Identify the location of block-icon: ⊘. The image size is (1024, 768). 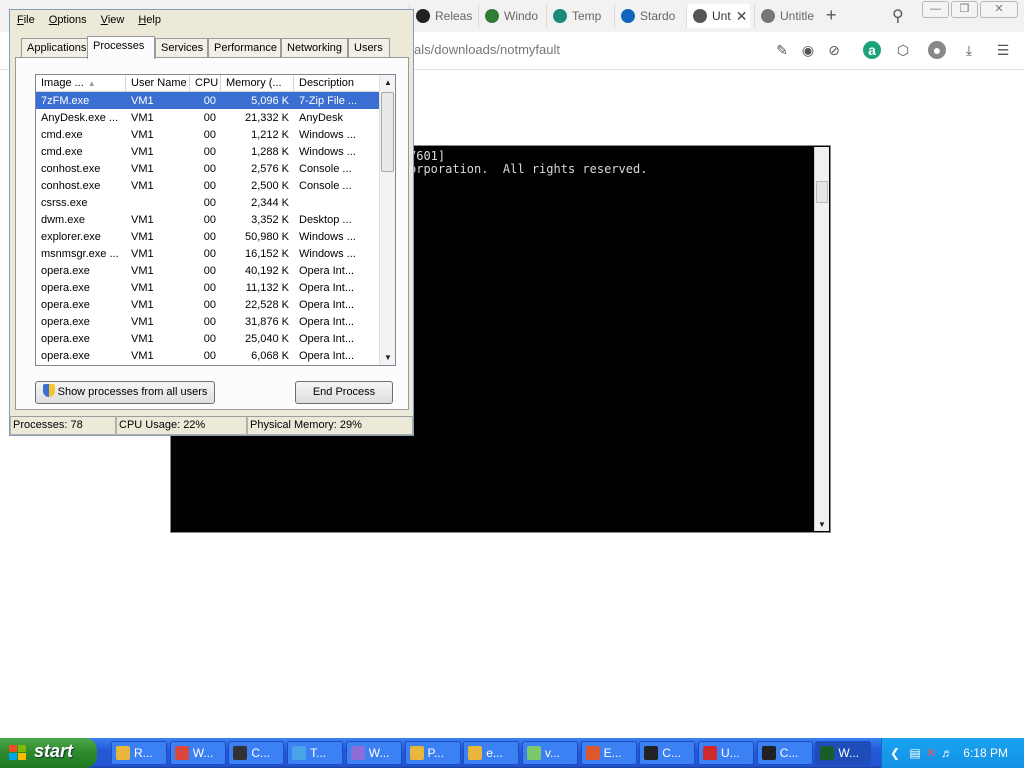
(834, 50).